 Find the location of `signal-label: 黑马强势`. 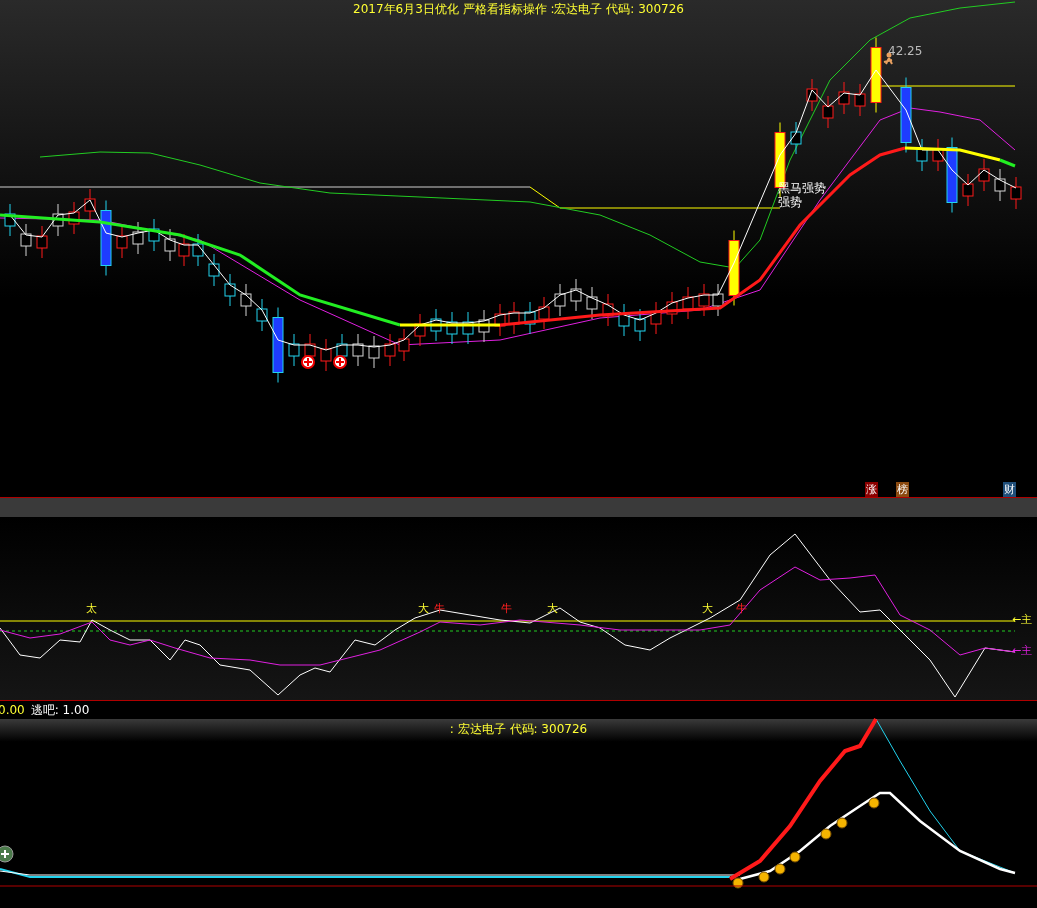

signal-label: 黑马强势 is located at coordinates (802, 188).